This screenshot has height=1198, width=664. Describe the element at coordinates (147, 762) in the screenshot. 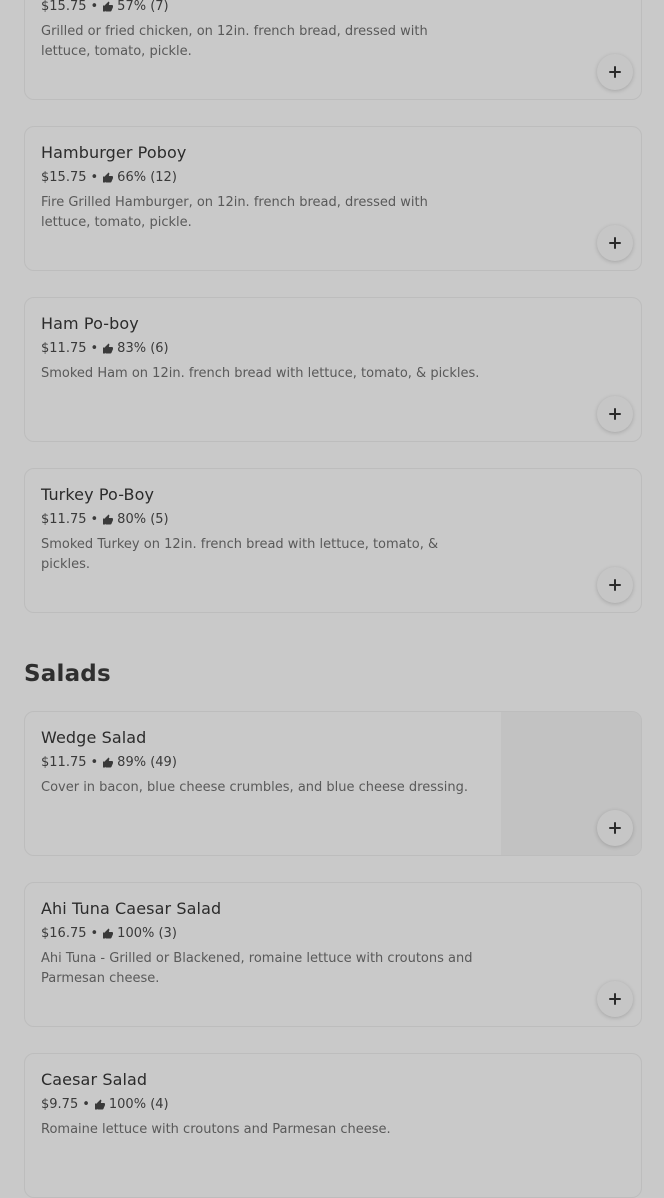

I see `item-rating: 89% (49)` at that location.